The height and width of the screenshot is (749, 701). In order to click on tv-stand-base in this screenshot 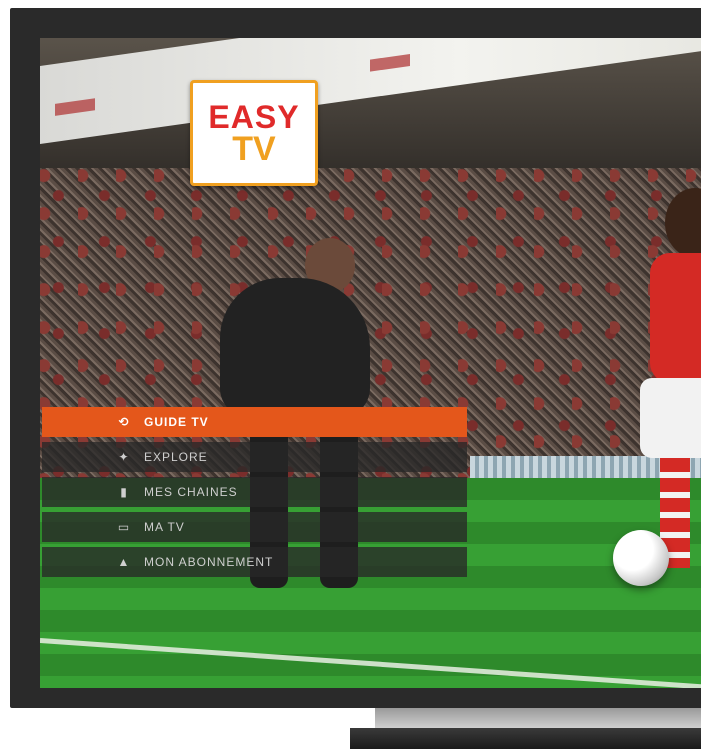, I will do `click(525, 738)`.